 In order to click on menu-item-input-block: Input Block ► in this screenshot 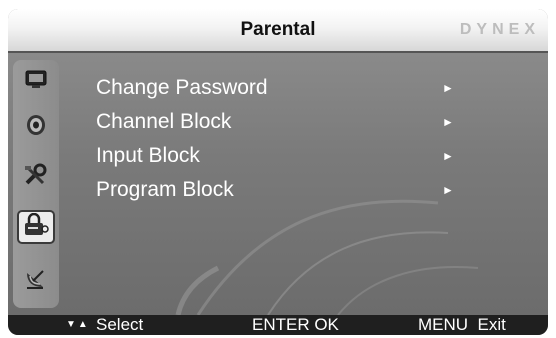, I will do `click(281, 156)`.